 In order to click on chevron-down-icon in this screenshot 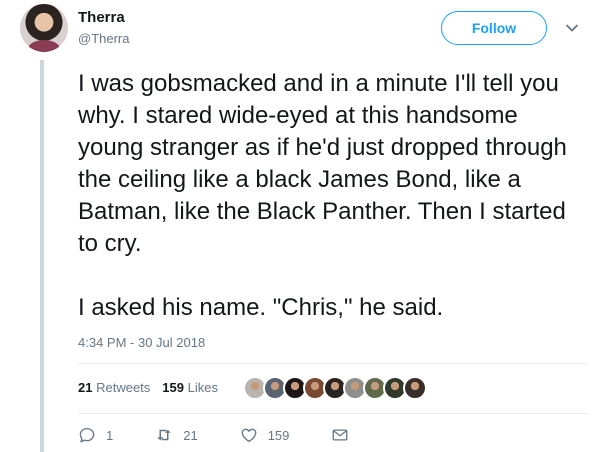, I will do `click(572, 28)`.